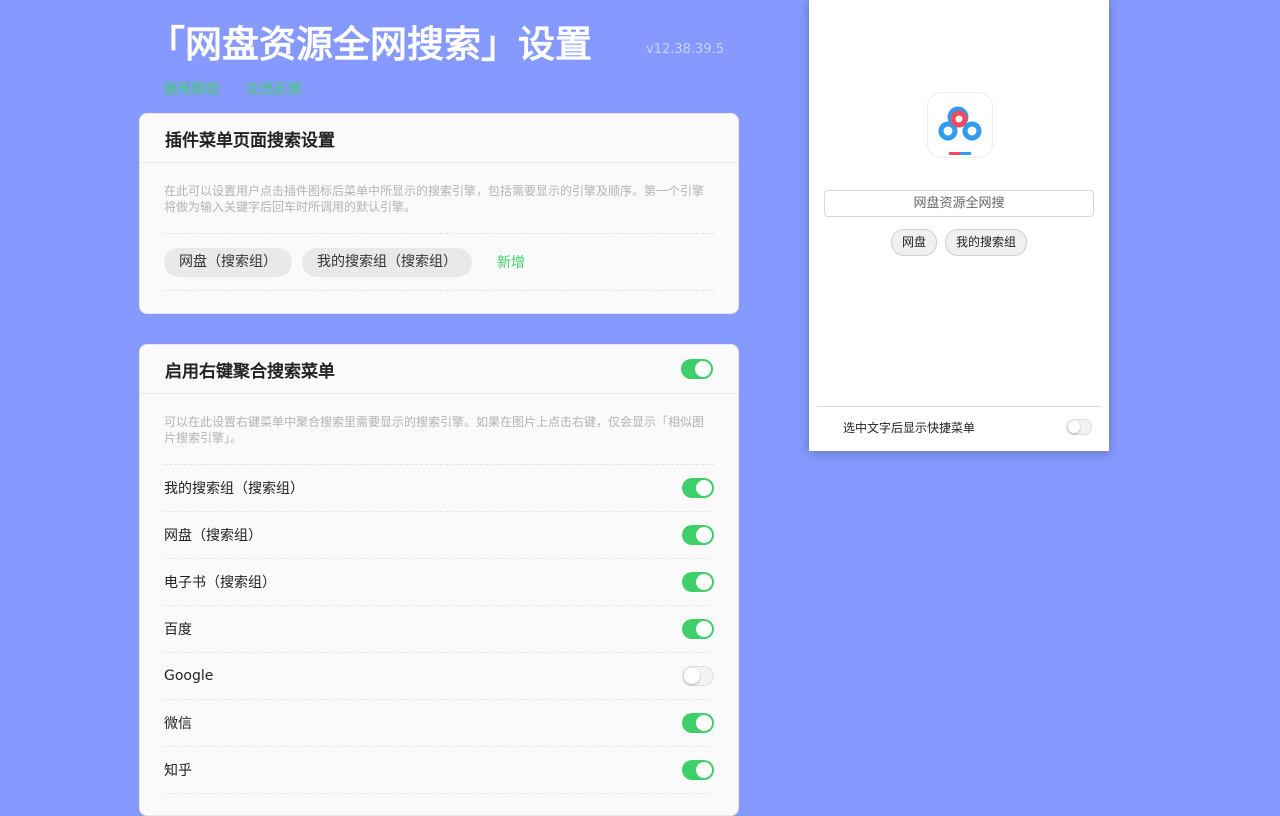 The width and height of the screenshot is (1280, 816). Describe the element at coordinates (959, 225) in the screenshot. I see `extension-popup: 网盘 我的搜索组 选中文字后显示快捷菜单` at that location.